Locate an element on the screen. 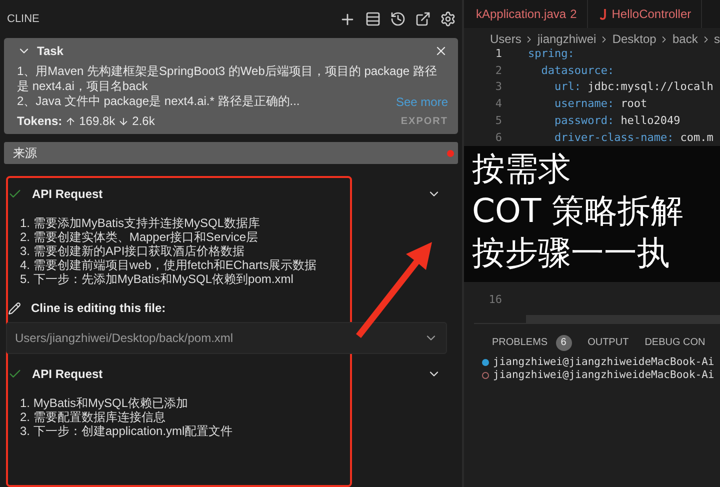  line-number: 6 is located at coordinates (498, 138).